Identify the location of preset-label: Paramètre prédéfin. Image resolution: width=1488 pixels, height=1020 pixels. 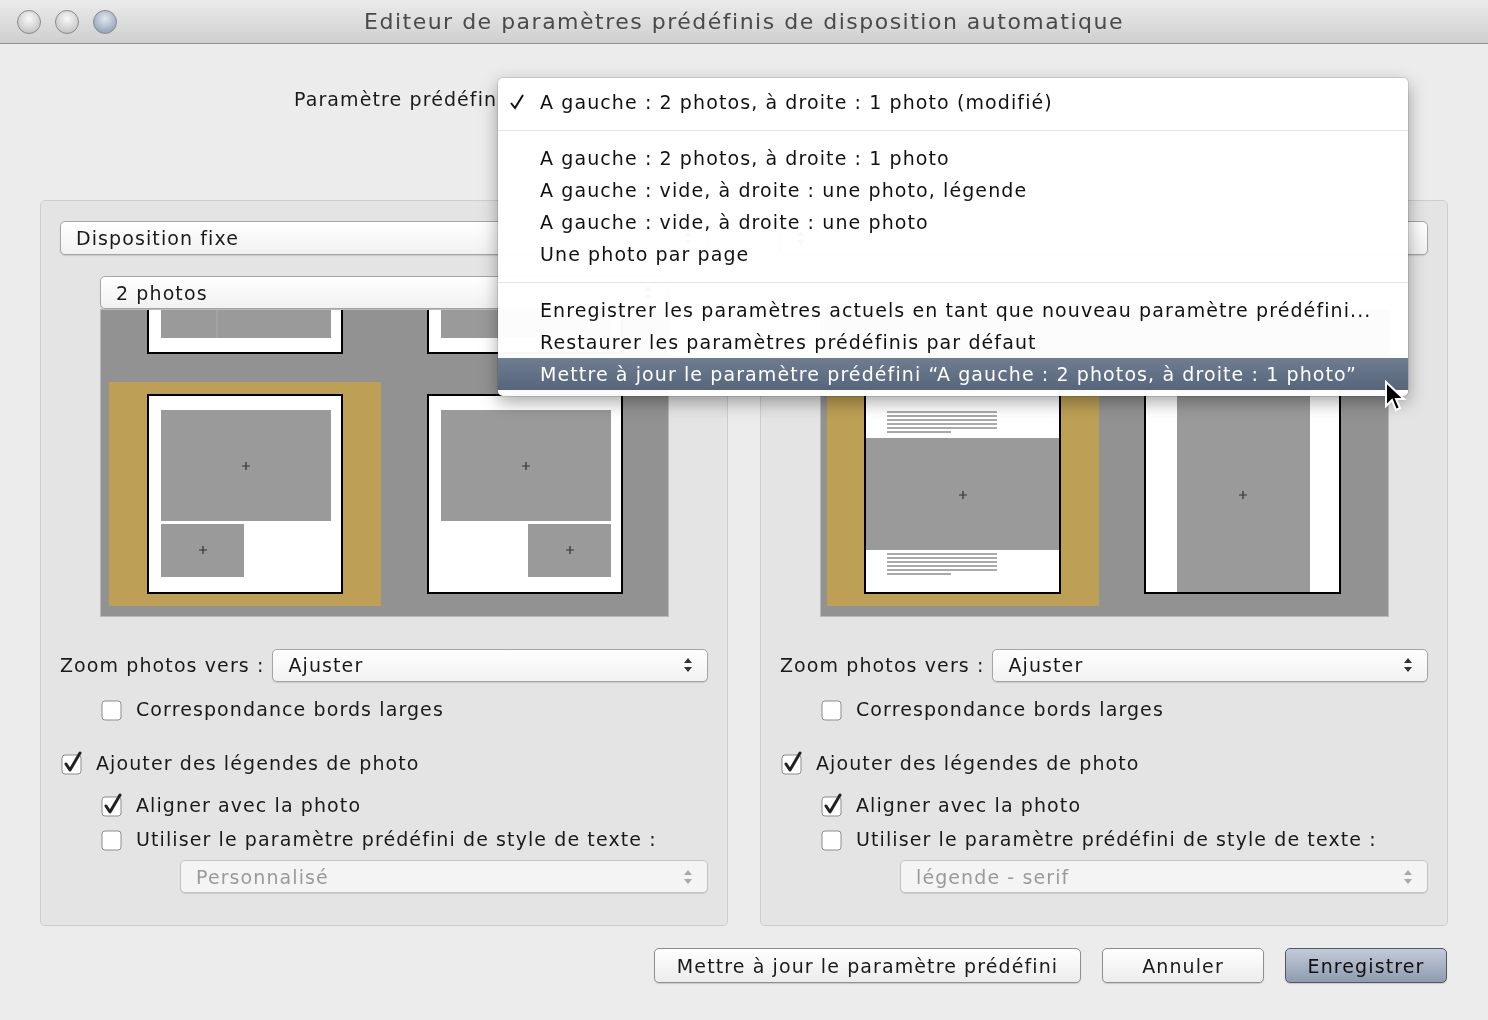
(396, 99).